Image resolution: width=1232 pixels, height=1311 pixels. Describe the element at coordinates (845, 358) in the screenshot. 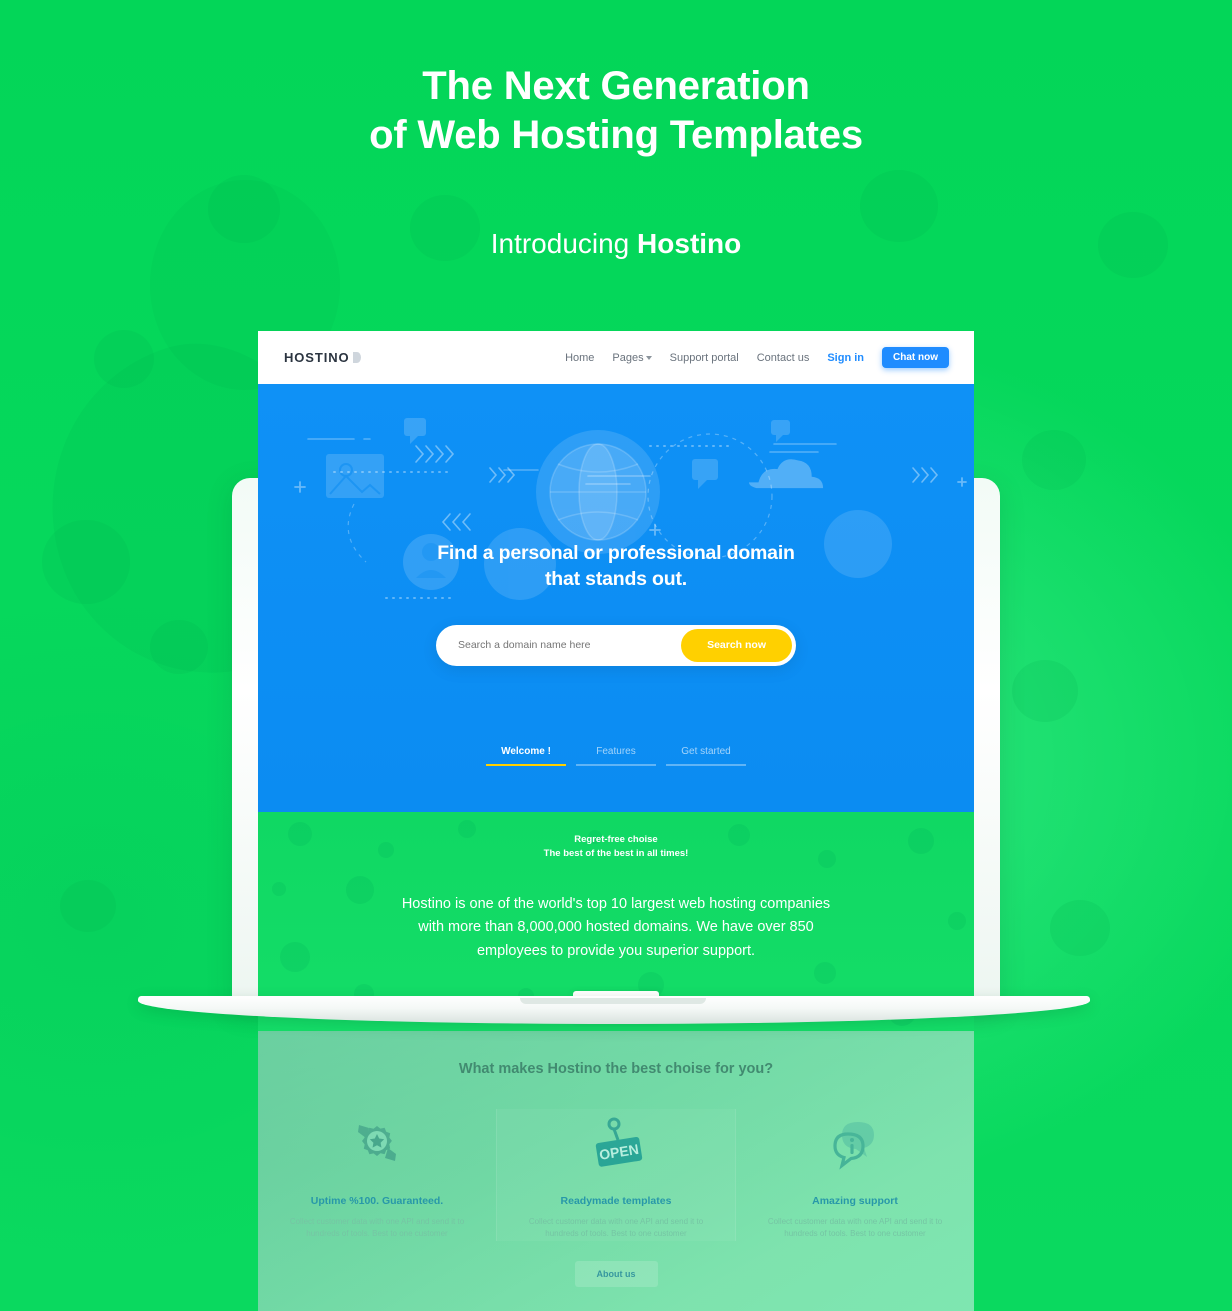

I see `nav-item-sign-in: Sign in` at that location.